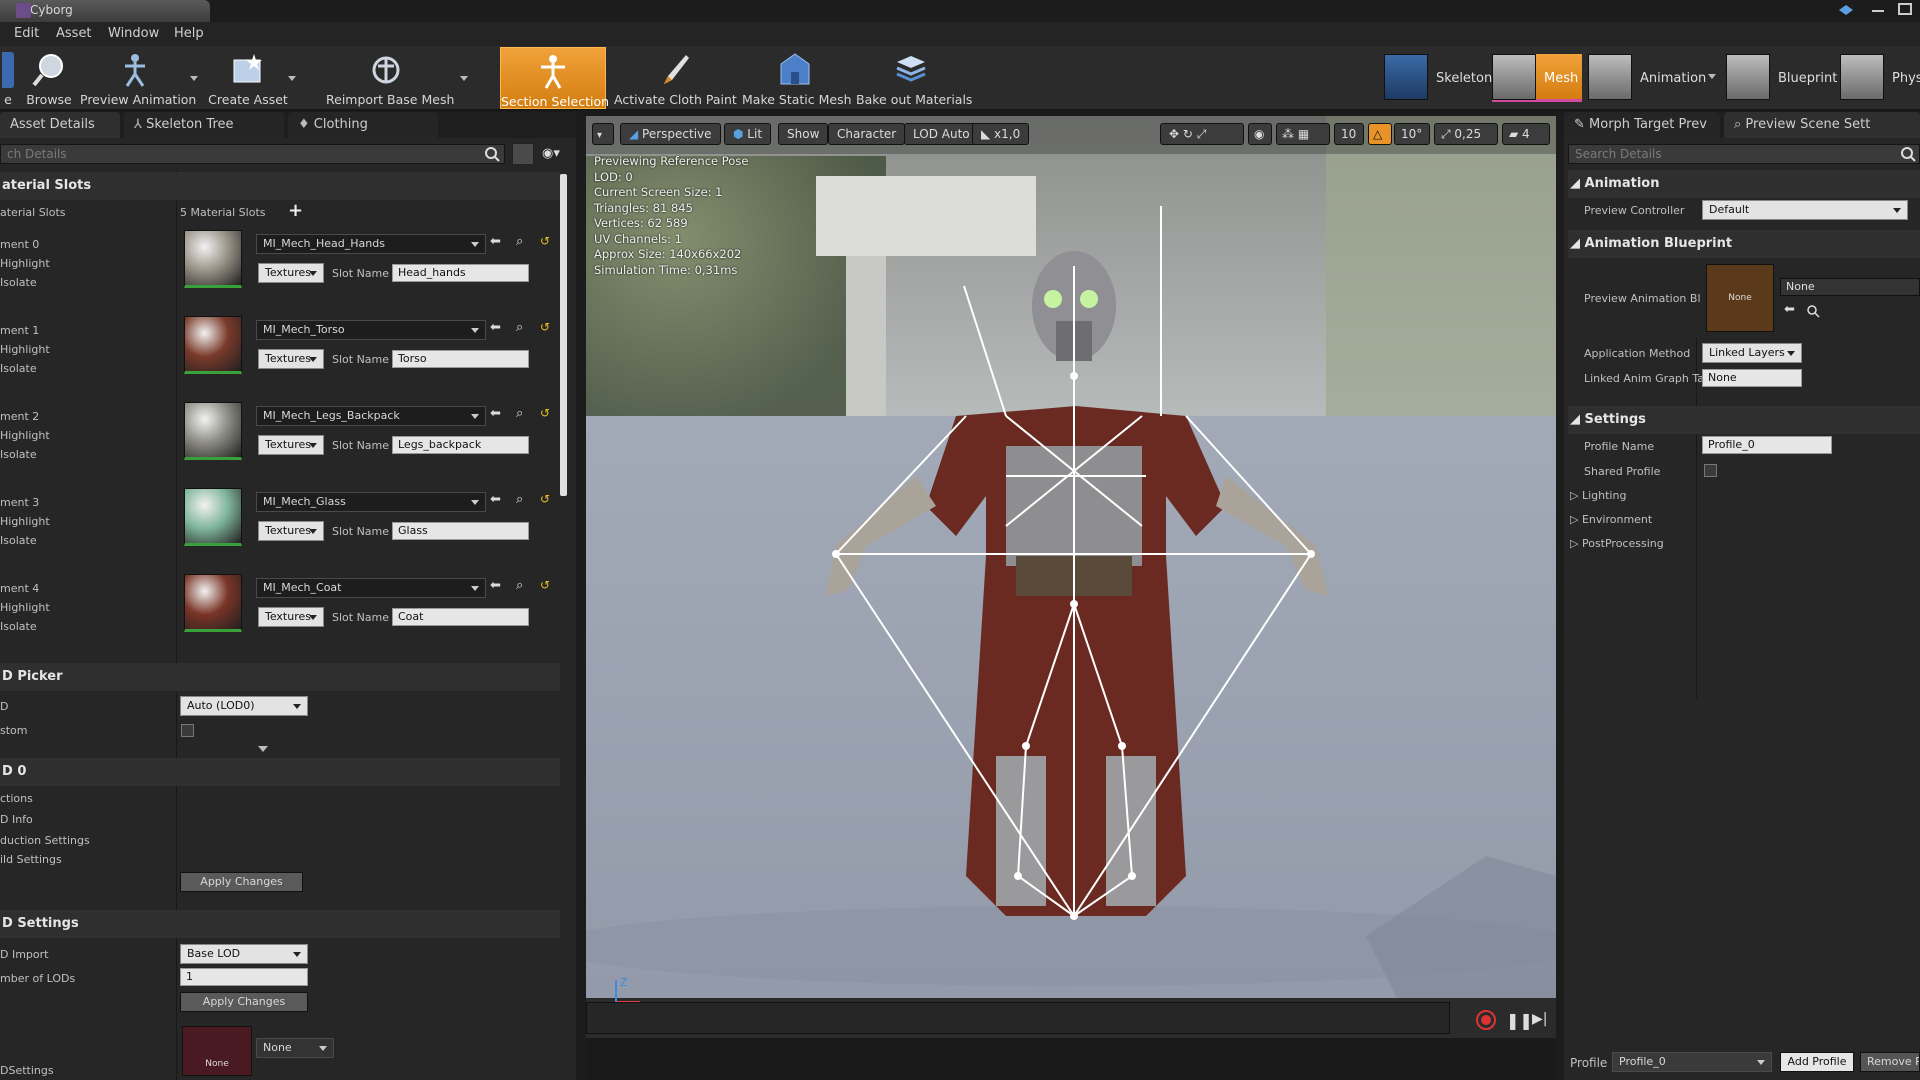  What do you see at coordinates (1908, 154) in the screenshot?
I see `scene-search-icon` at bounding box center [1908, 154].